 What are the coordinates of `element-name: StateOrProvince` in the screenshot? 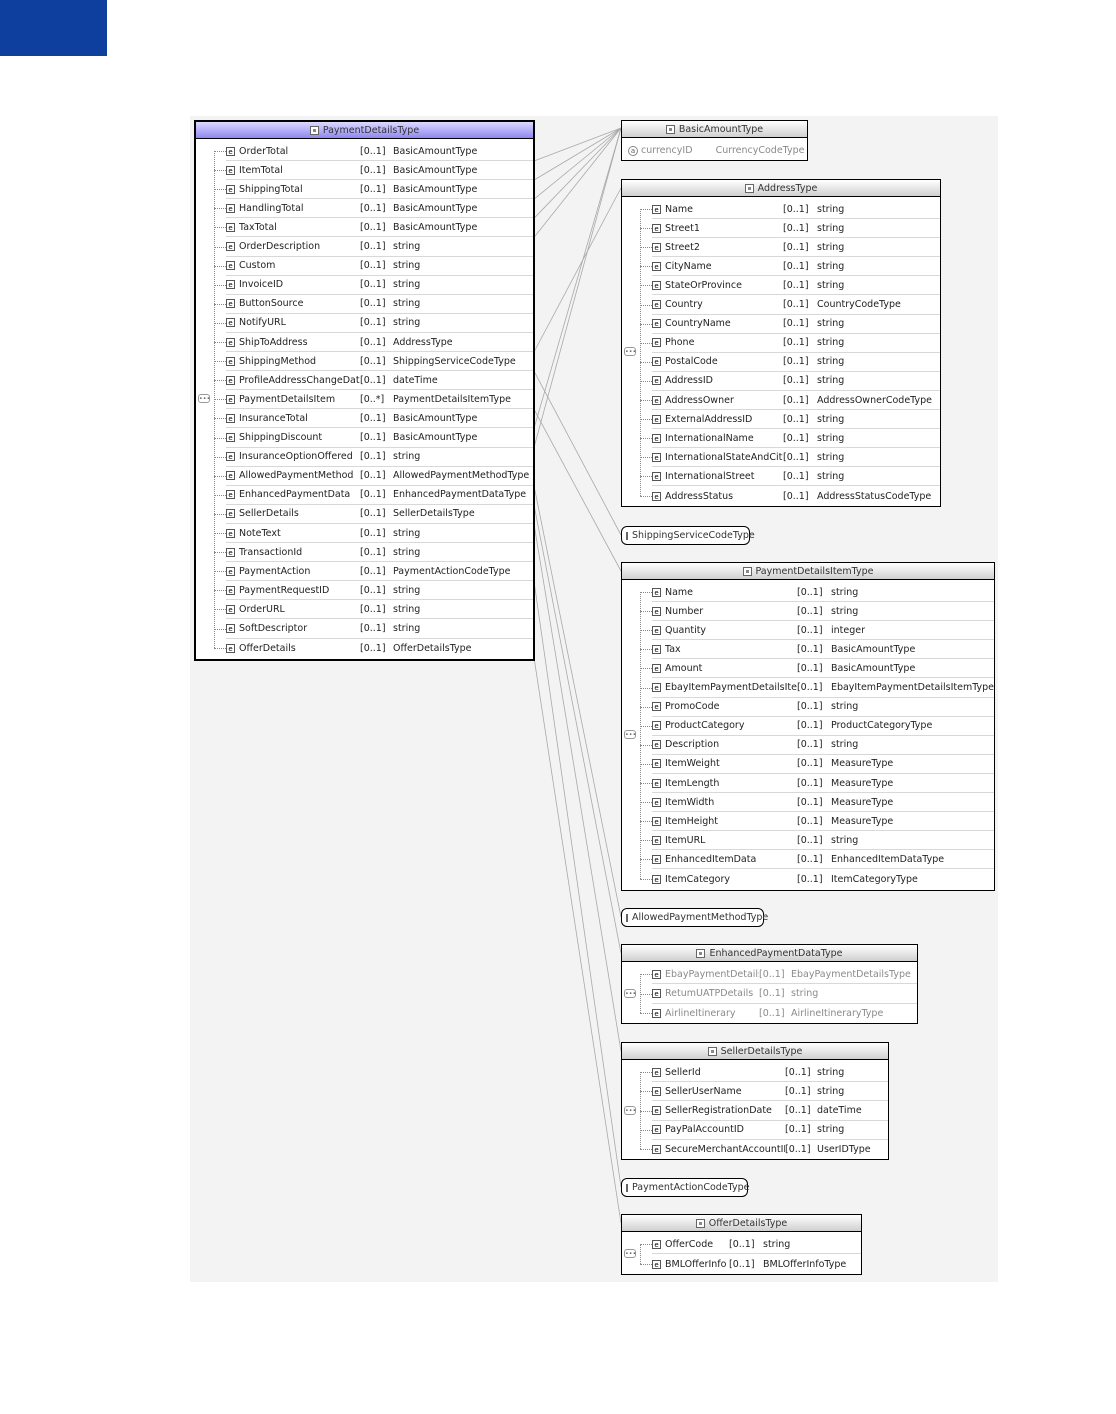 It's located at (703, 285).